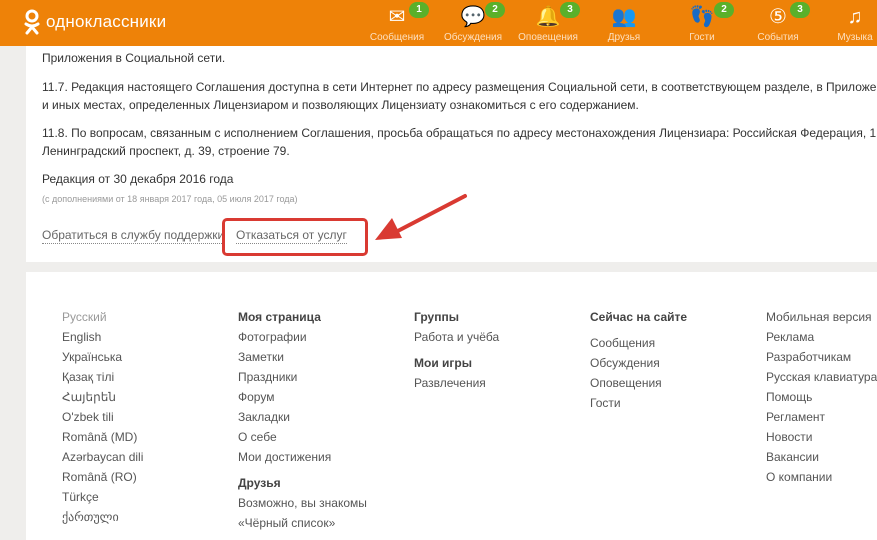  What do you see at coordinates (102, 439) in the screenshot?
I see `language-option: Română (MD)` at bounding box center [102, 439].